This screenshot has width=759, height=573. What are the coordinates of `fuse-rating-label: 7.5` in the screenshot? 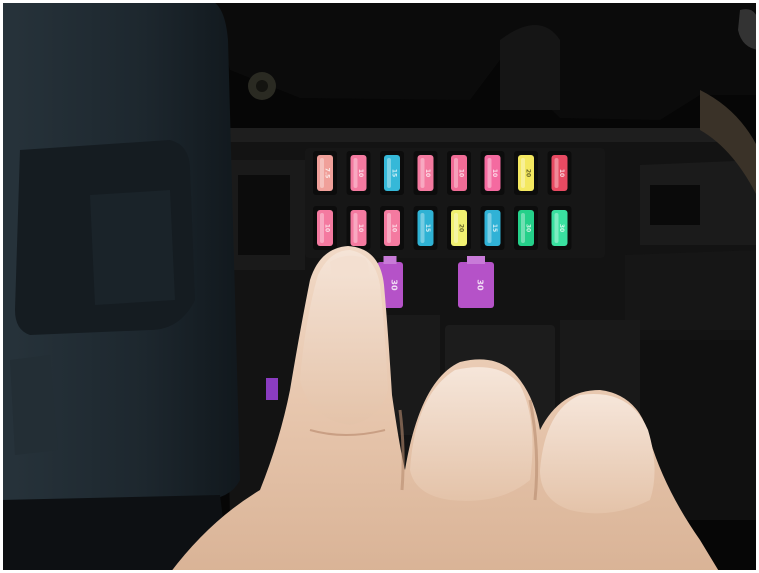 It's located at (327, 173).